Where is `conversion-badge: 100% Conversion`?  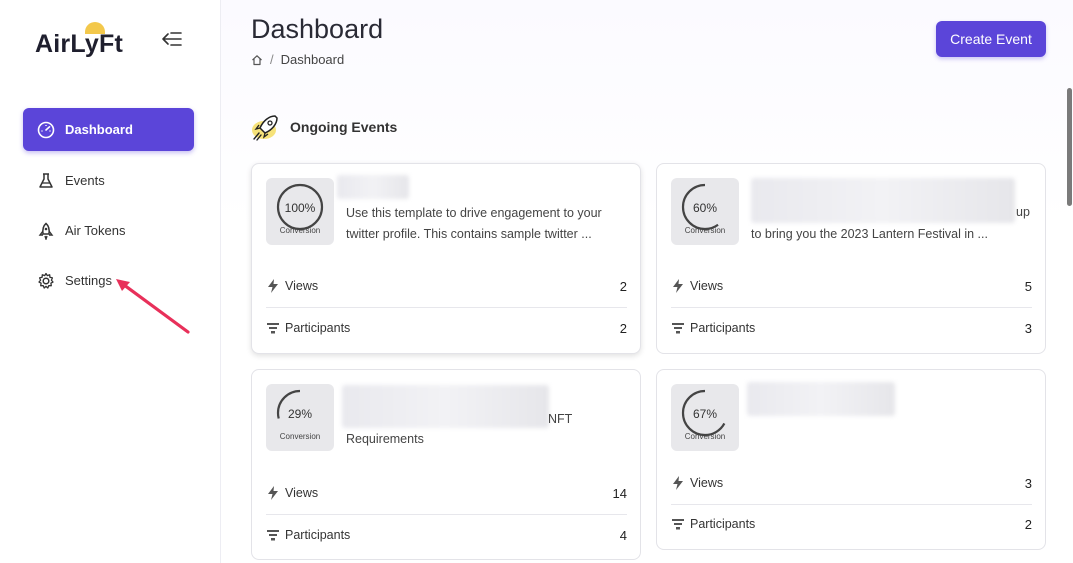 conversion-badge: 100% Conversion is located at coordinates (300, 211).